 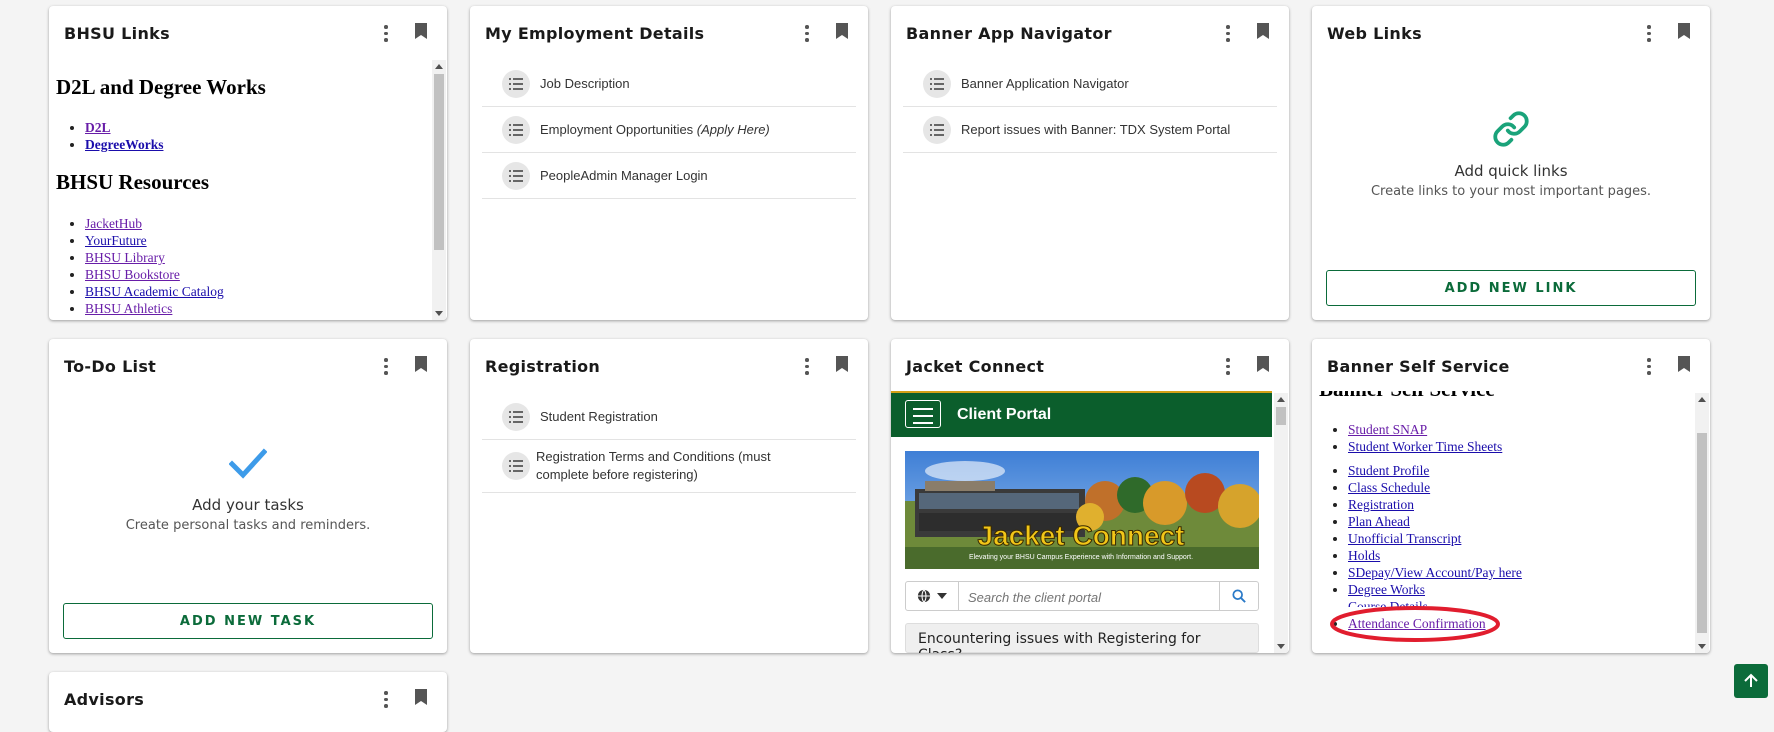 I want to click on list-item: Employment Opportunities (Apply Here), so click(x=669, y=130).